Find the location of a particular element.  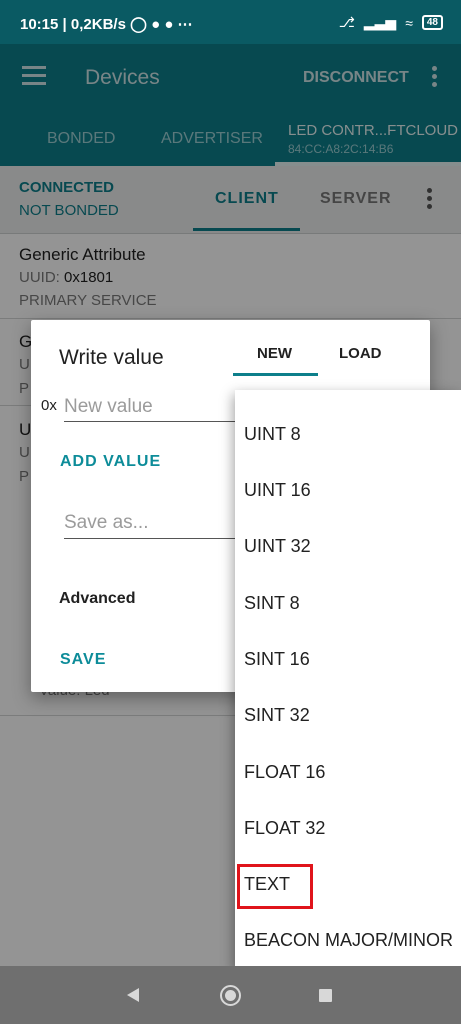

menu-item-label: FLOAT 16 is located at coordinates (285, 772).